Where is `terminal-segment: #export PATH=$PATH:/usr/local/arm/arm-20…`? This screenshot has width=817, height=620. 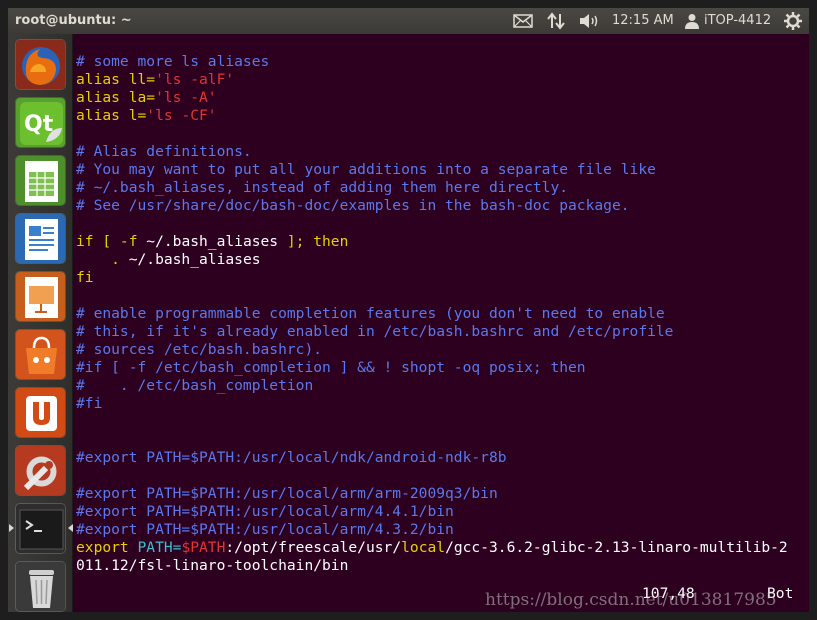
terminal-segment: #export PATH=$PATH:/usr/local/arm/arm-20… is located at coordinates (287, 493).